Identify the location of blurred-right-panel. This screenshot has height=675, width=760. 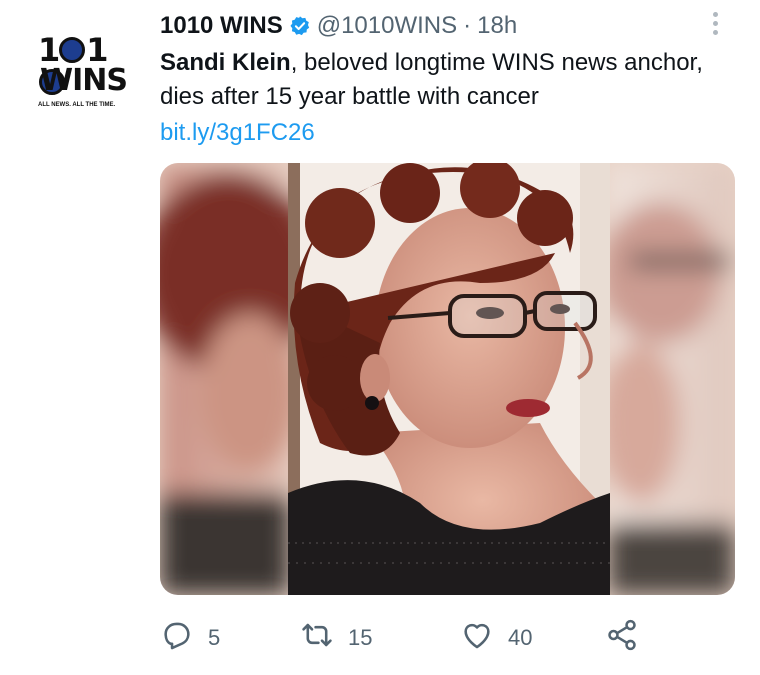
(667, 379).